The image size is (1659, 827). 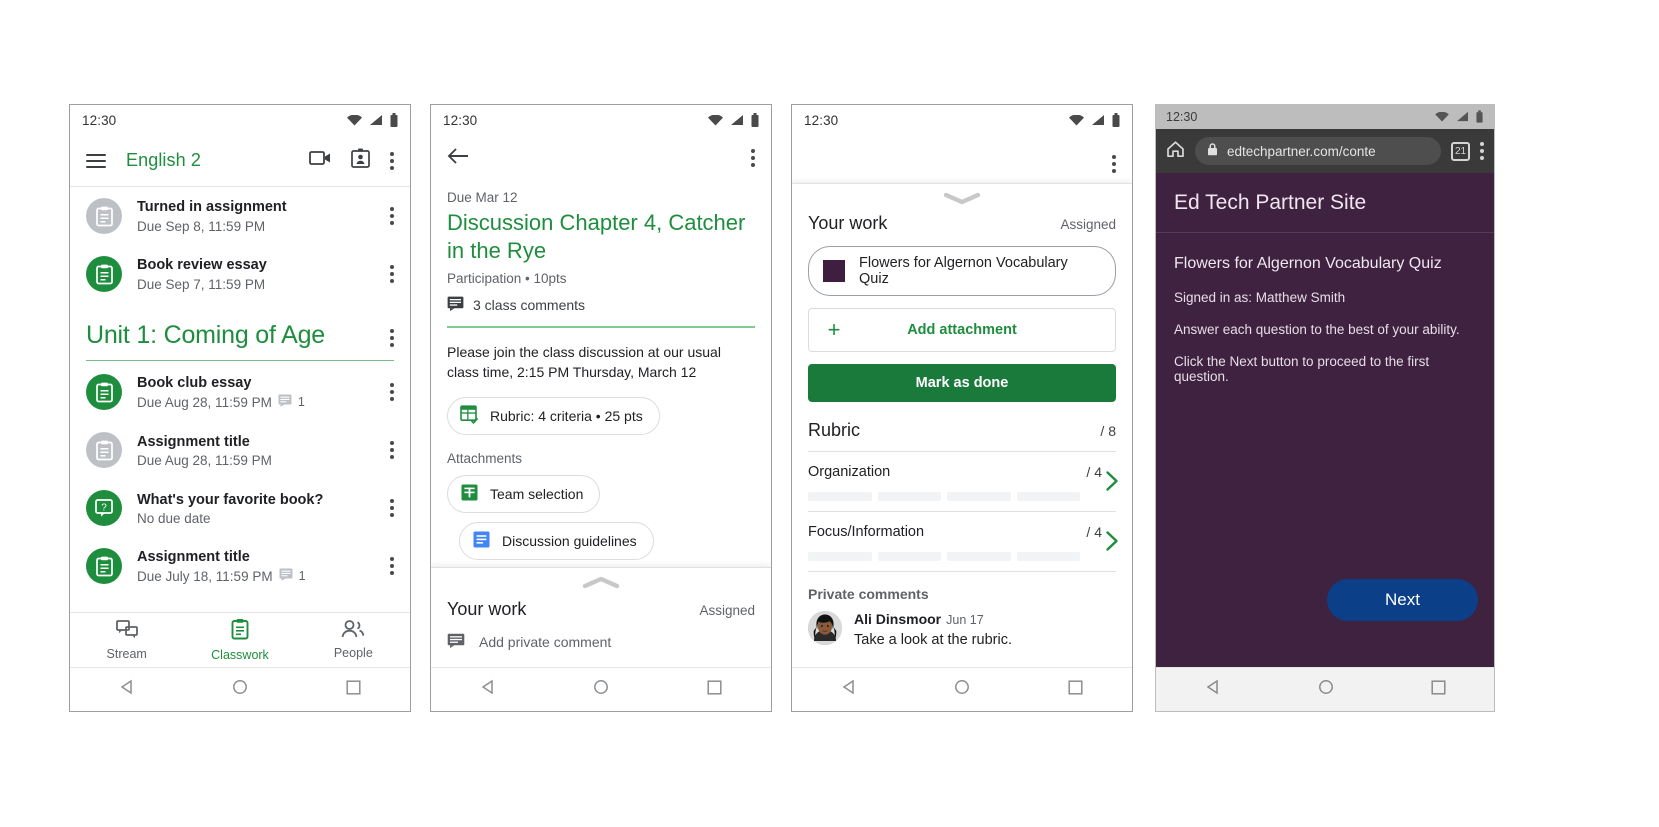 What do you see at coordinates (601, 300) in the screenshot?
I see `class-comments-row: 3 class comments` at bounding box center [601, 300].